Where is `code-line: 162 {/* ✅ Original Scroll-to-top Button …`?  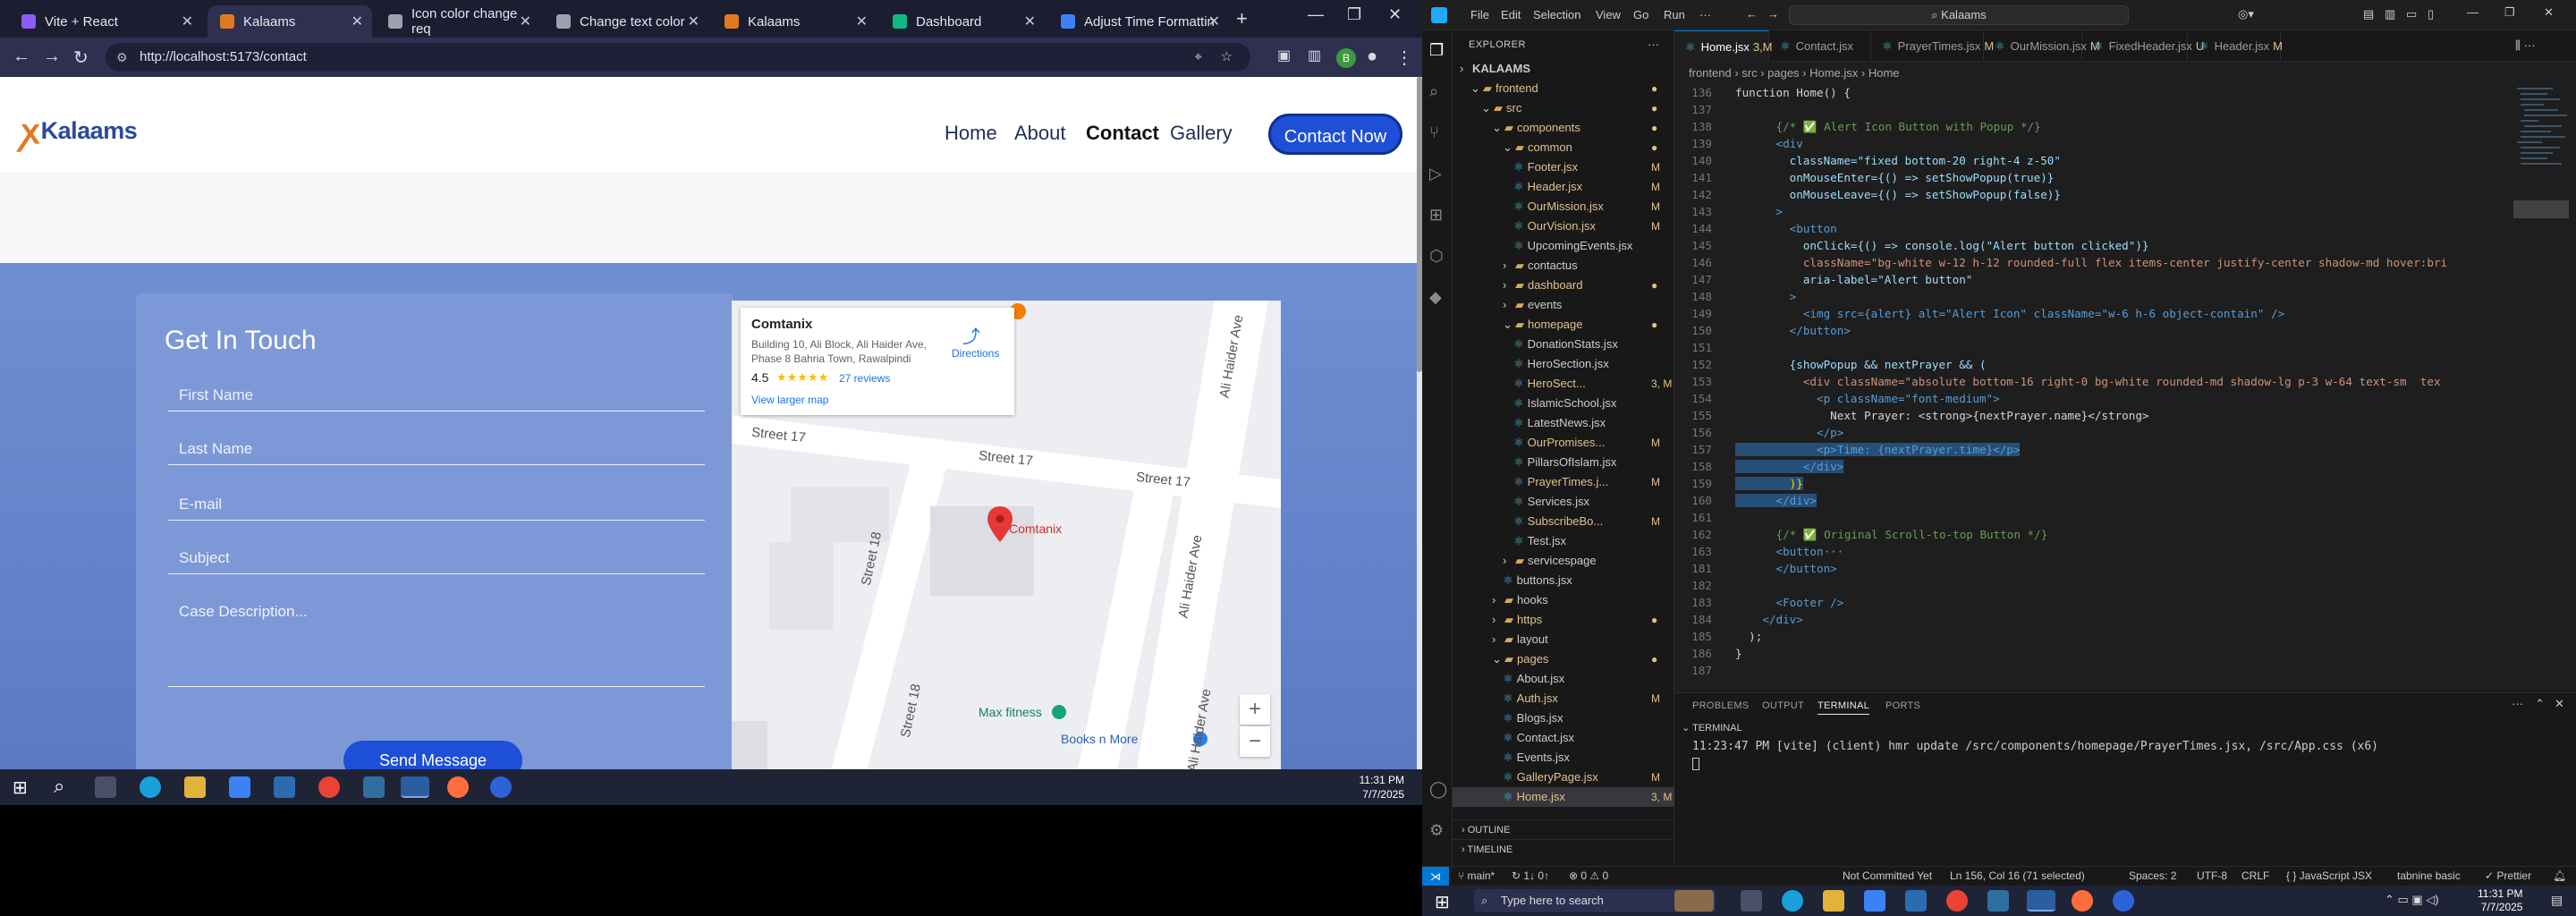
code-line: 162 {/* ✅ Original Scroll-to-top Button … is located at coordinates (2121, 534).